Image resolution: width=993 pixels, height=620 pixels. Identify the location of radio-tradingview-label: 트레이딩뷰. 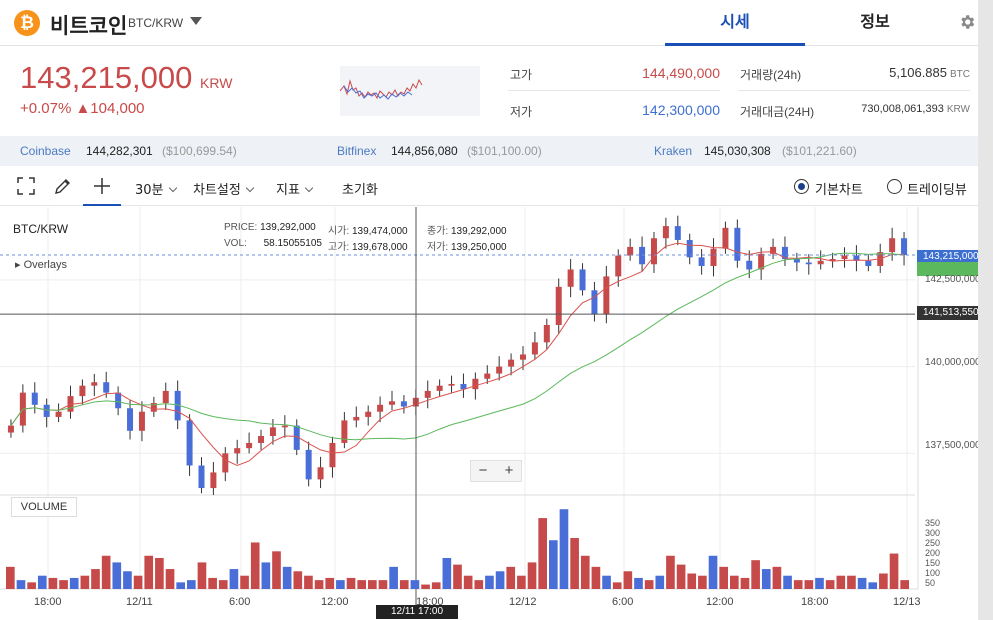
(937, 188).